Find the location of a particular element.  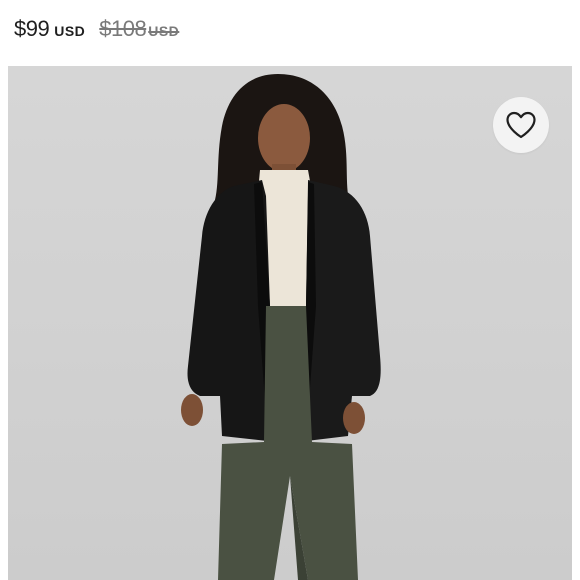

price-bar: $99 USD $108 USD is located at coordinates (96, 29).